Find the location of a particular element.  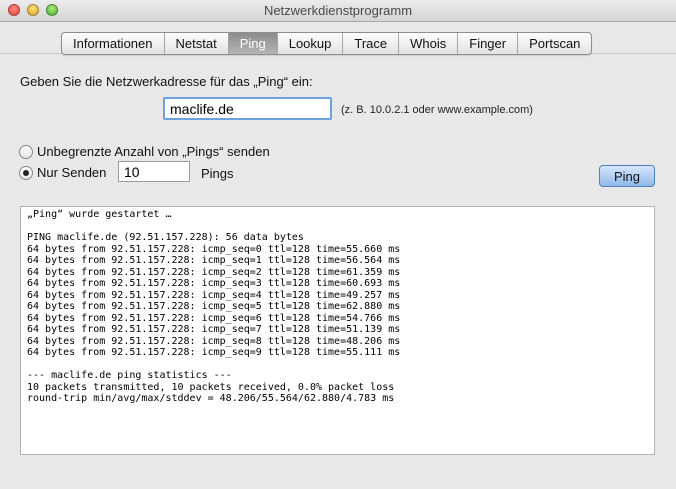

unlimited-pings-option: Unbegrenzte Anzahl von „Pings“ senden is located at coordinates (144, 151).